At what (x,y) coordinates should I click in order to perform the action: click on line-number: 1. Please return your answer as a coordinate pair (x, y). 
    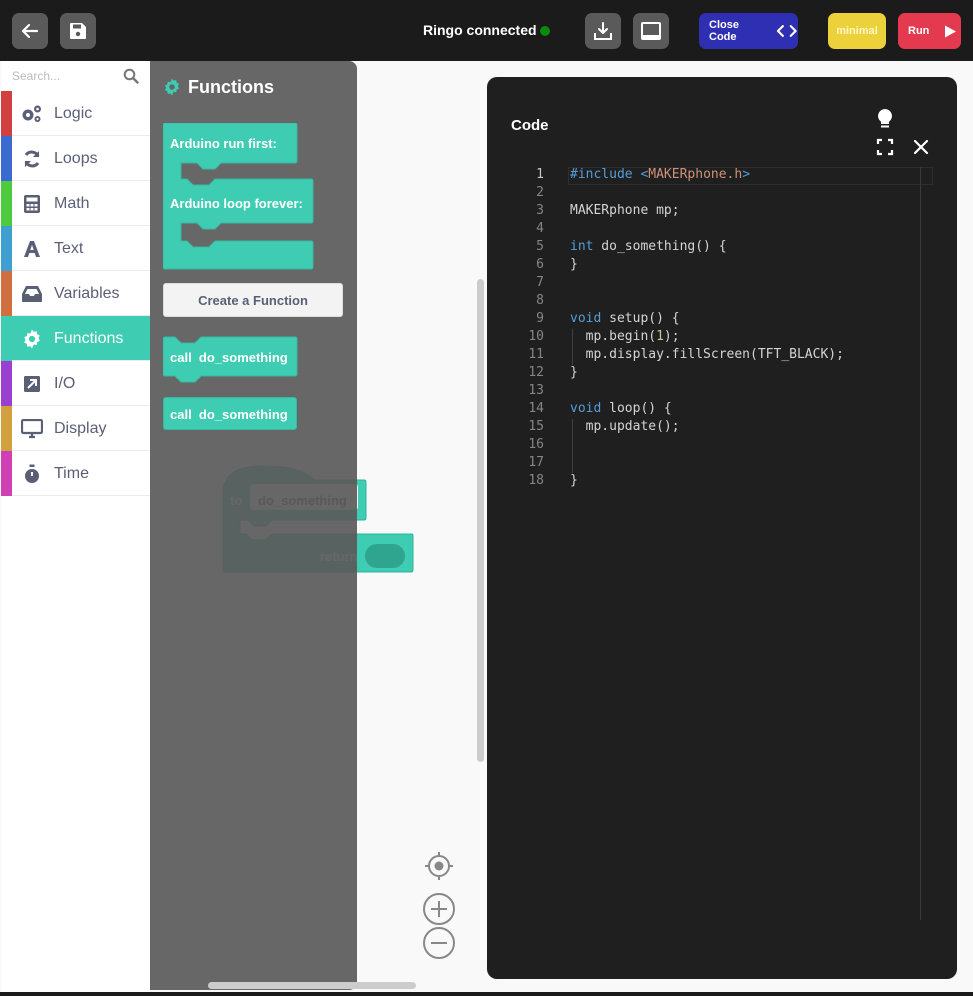
    Looking at the image, I should click on (540, 174).